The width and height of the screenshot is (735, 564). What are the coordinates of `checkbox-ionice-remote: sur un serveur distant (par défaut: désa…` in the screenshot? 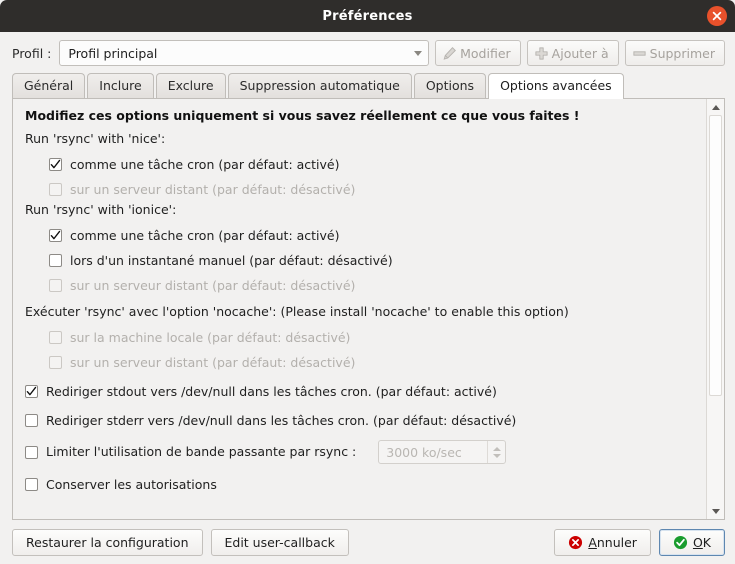 It's located at (377, 285).